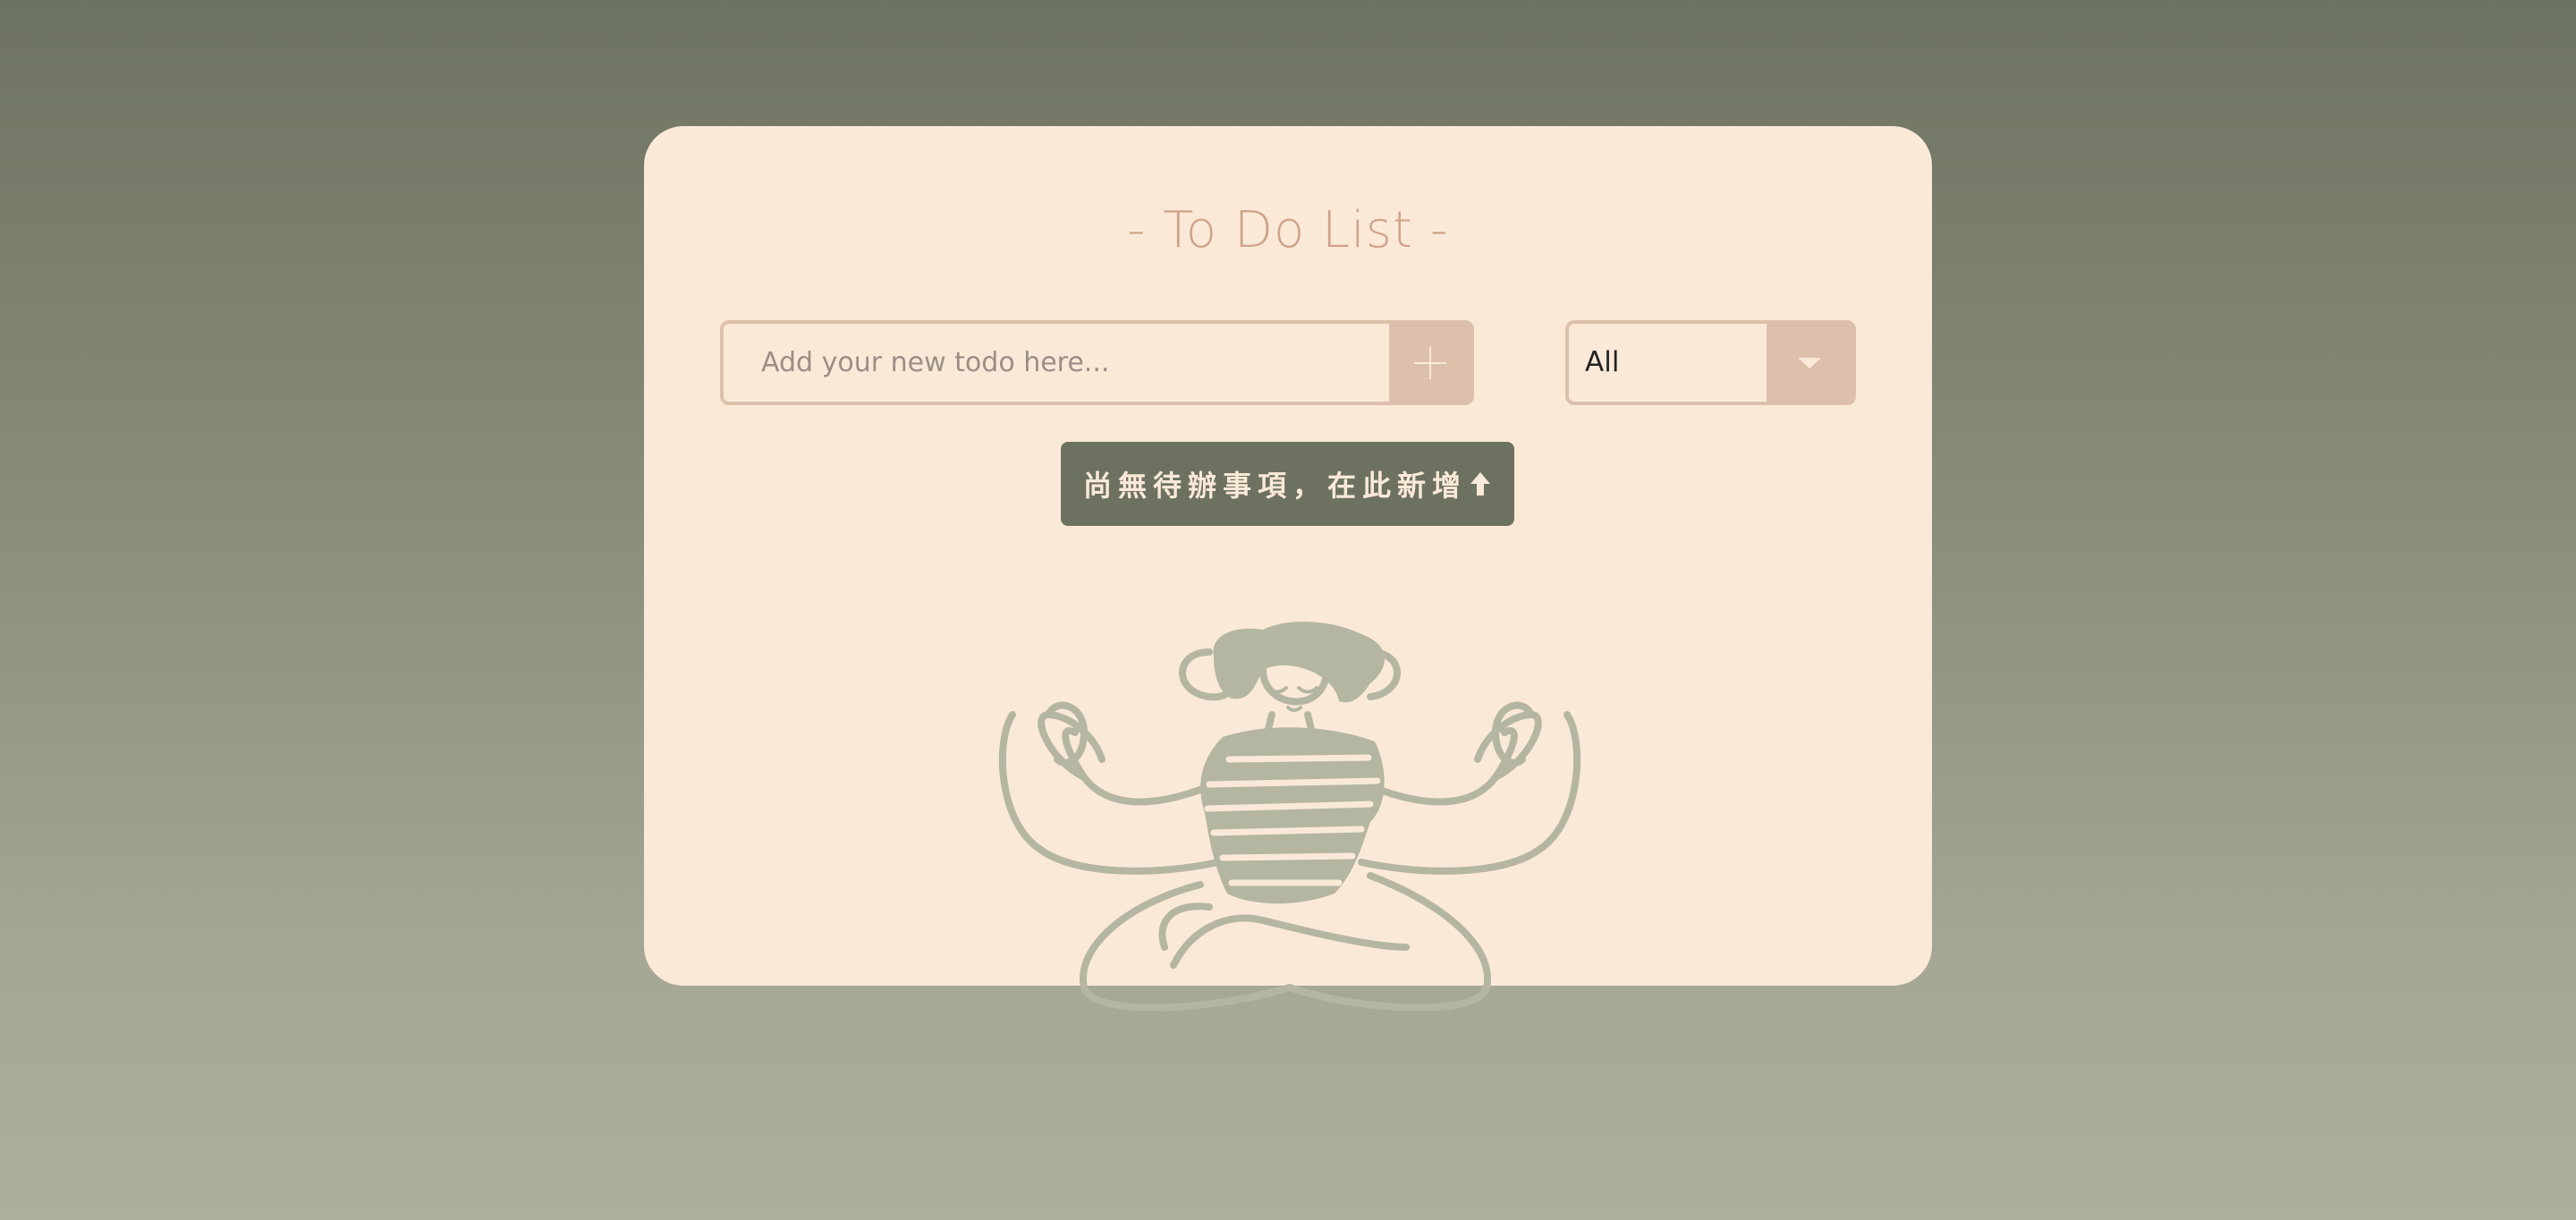 The height and width of the screenshot is (1220, 2576). I want to click on caret-down-icon, so click(1809, 363).